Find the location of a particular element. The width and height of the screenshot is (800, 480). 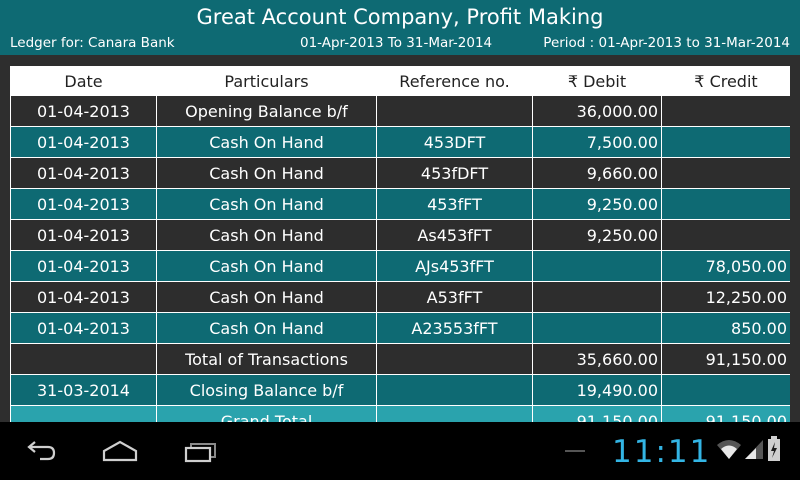

ledger-name: Ledger for: Canara Bank is located at coordinates (92, 43).